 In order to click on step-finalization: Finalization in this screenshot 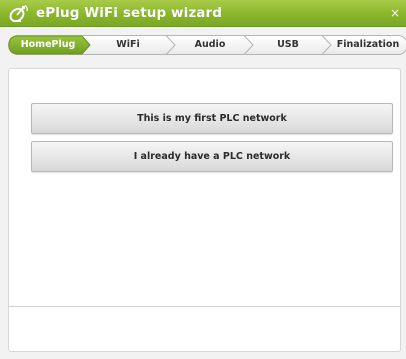, I will do `click(368, 44)`.